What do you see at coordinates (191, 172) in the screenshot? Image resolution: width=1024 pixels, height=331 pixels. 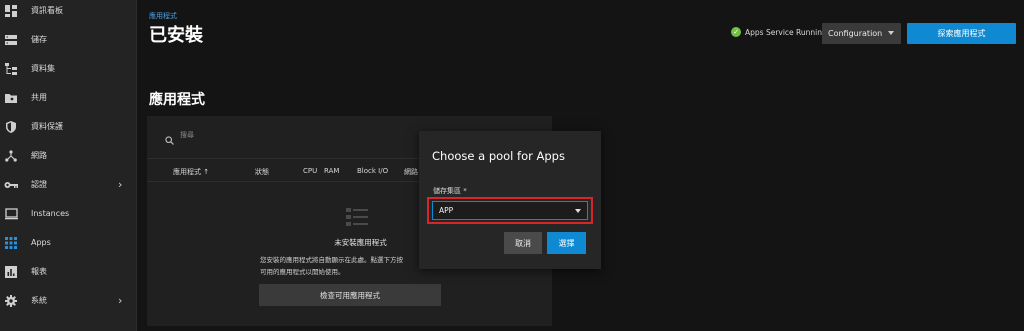 I see `column-header-app: 應用程式 ↑` at bounding box center [191, 172].